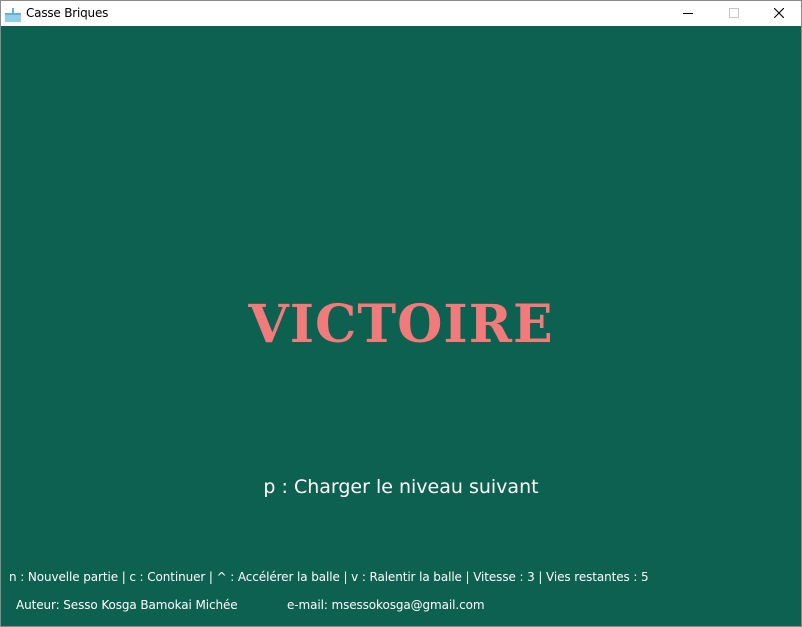 Image resolution: width=802 pixels, height=627 pixels. I want to click on window-title: Casse Briques, so click(67, 13).